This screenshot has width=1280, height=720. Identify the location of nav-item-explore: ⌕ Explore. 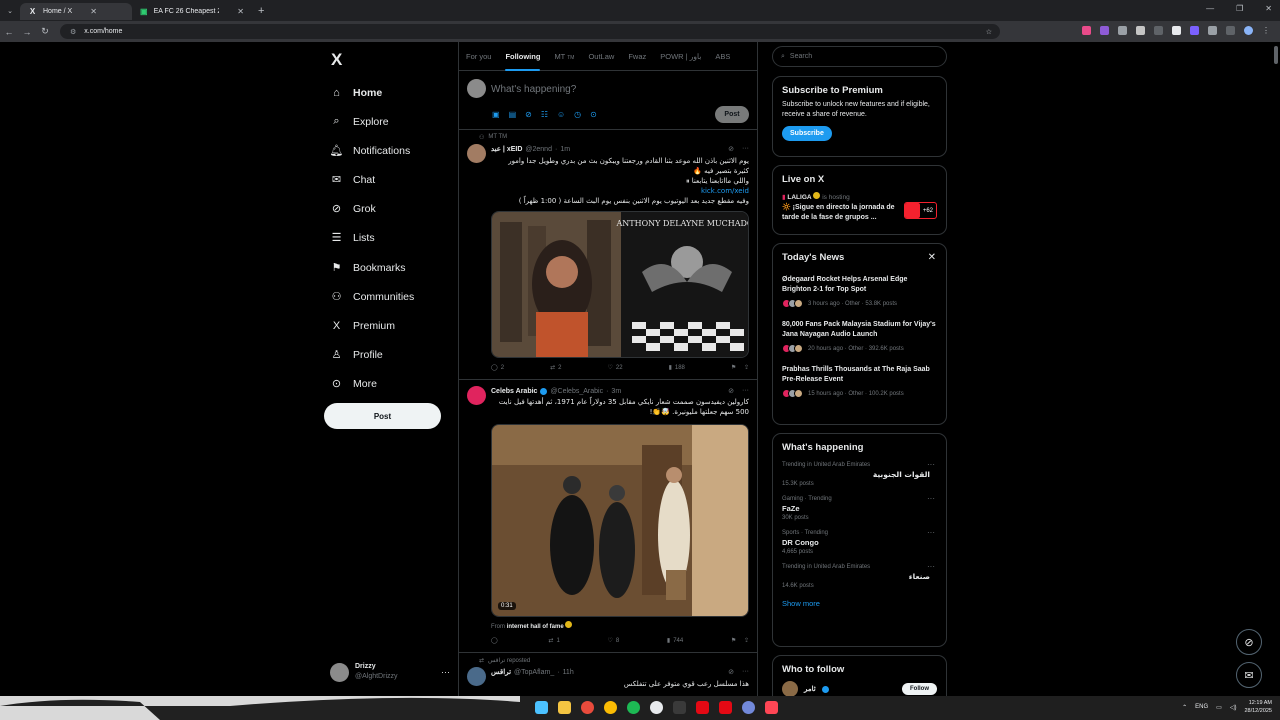
(359, 121).